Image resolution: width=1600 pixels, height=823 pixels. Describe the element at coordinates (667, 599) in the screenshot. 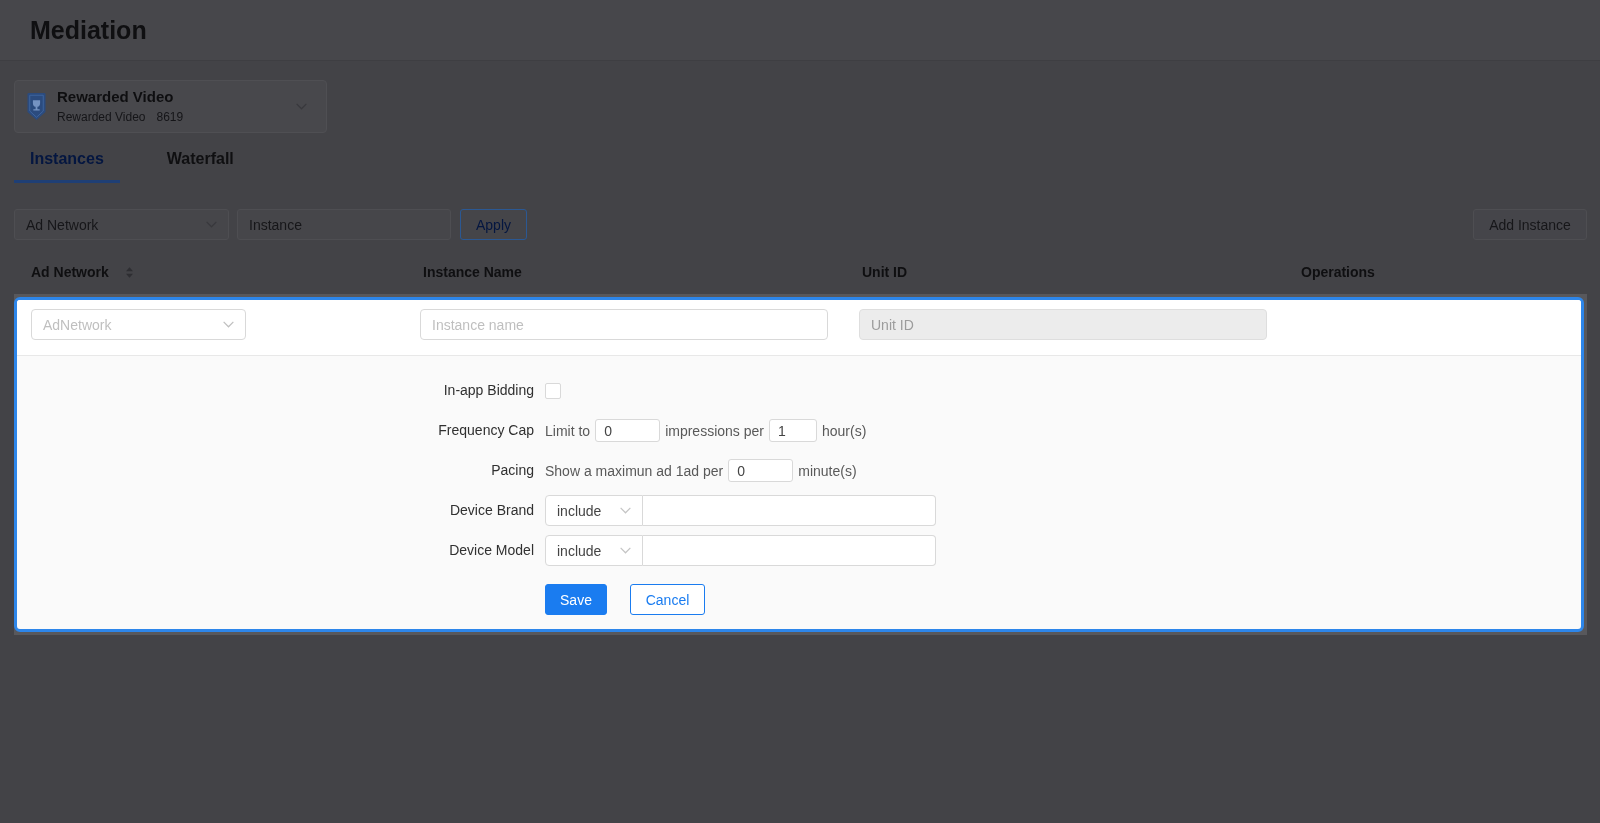

I see `cancel-button: Cancel` at that location.